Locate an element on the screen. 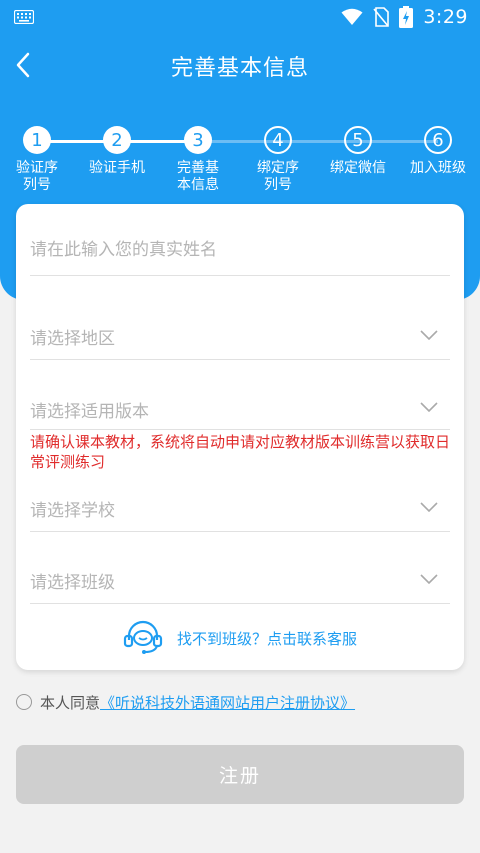 The width and height of the screenshot is (480, 853). step-number: 5 is located at coordinates (358, 140).